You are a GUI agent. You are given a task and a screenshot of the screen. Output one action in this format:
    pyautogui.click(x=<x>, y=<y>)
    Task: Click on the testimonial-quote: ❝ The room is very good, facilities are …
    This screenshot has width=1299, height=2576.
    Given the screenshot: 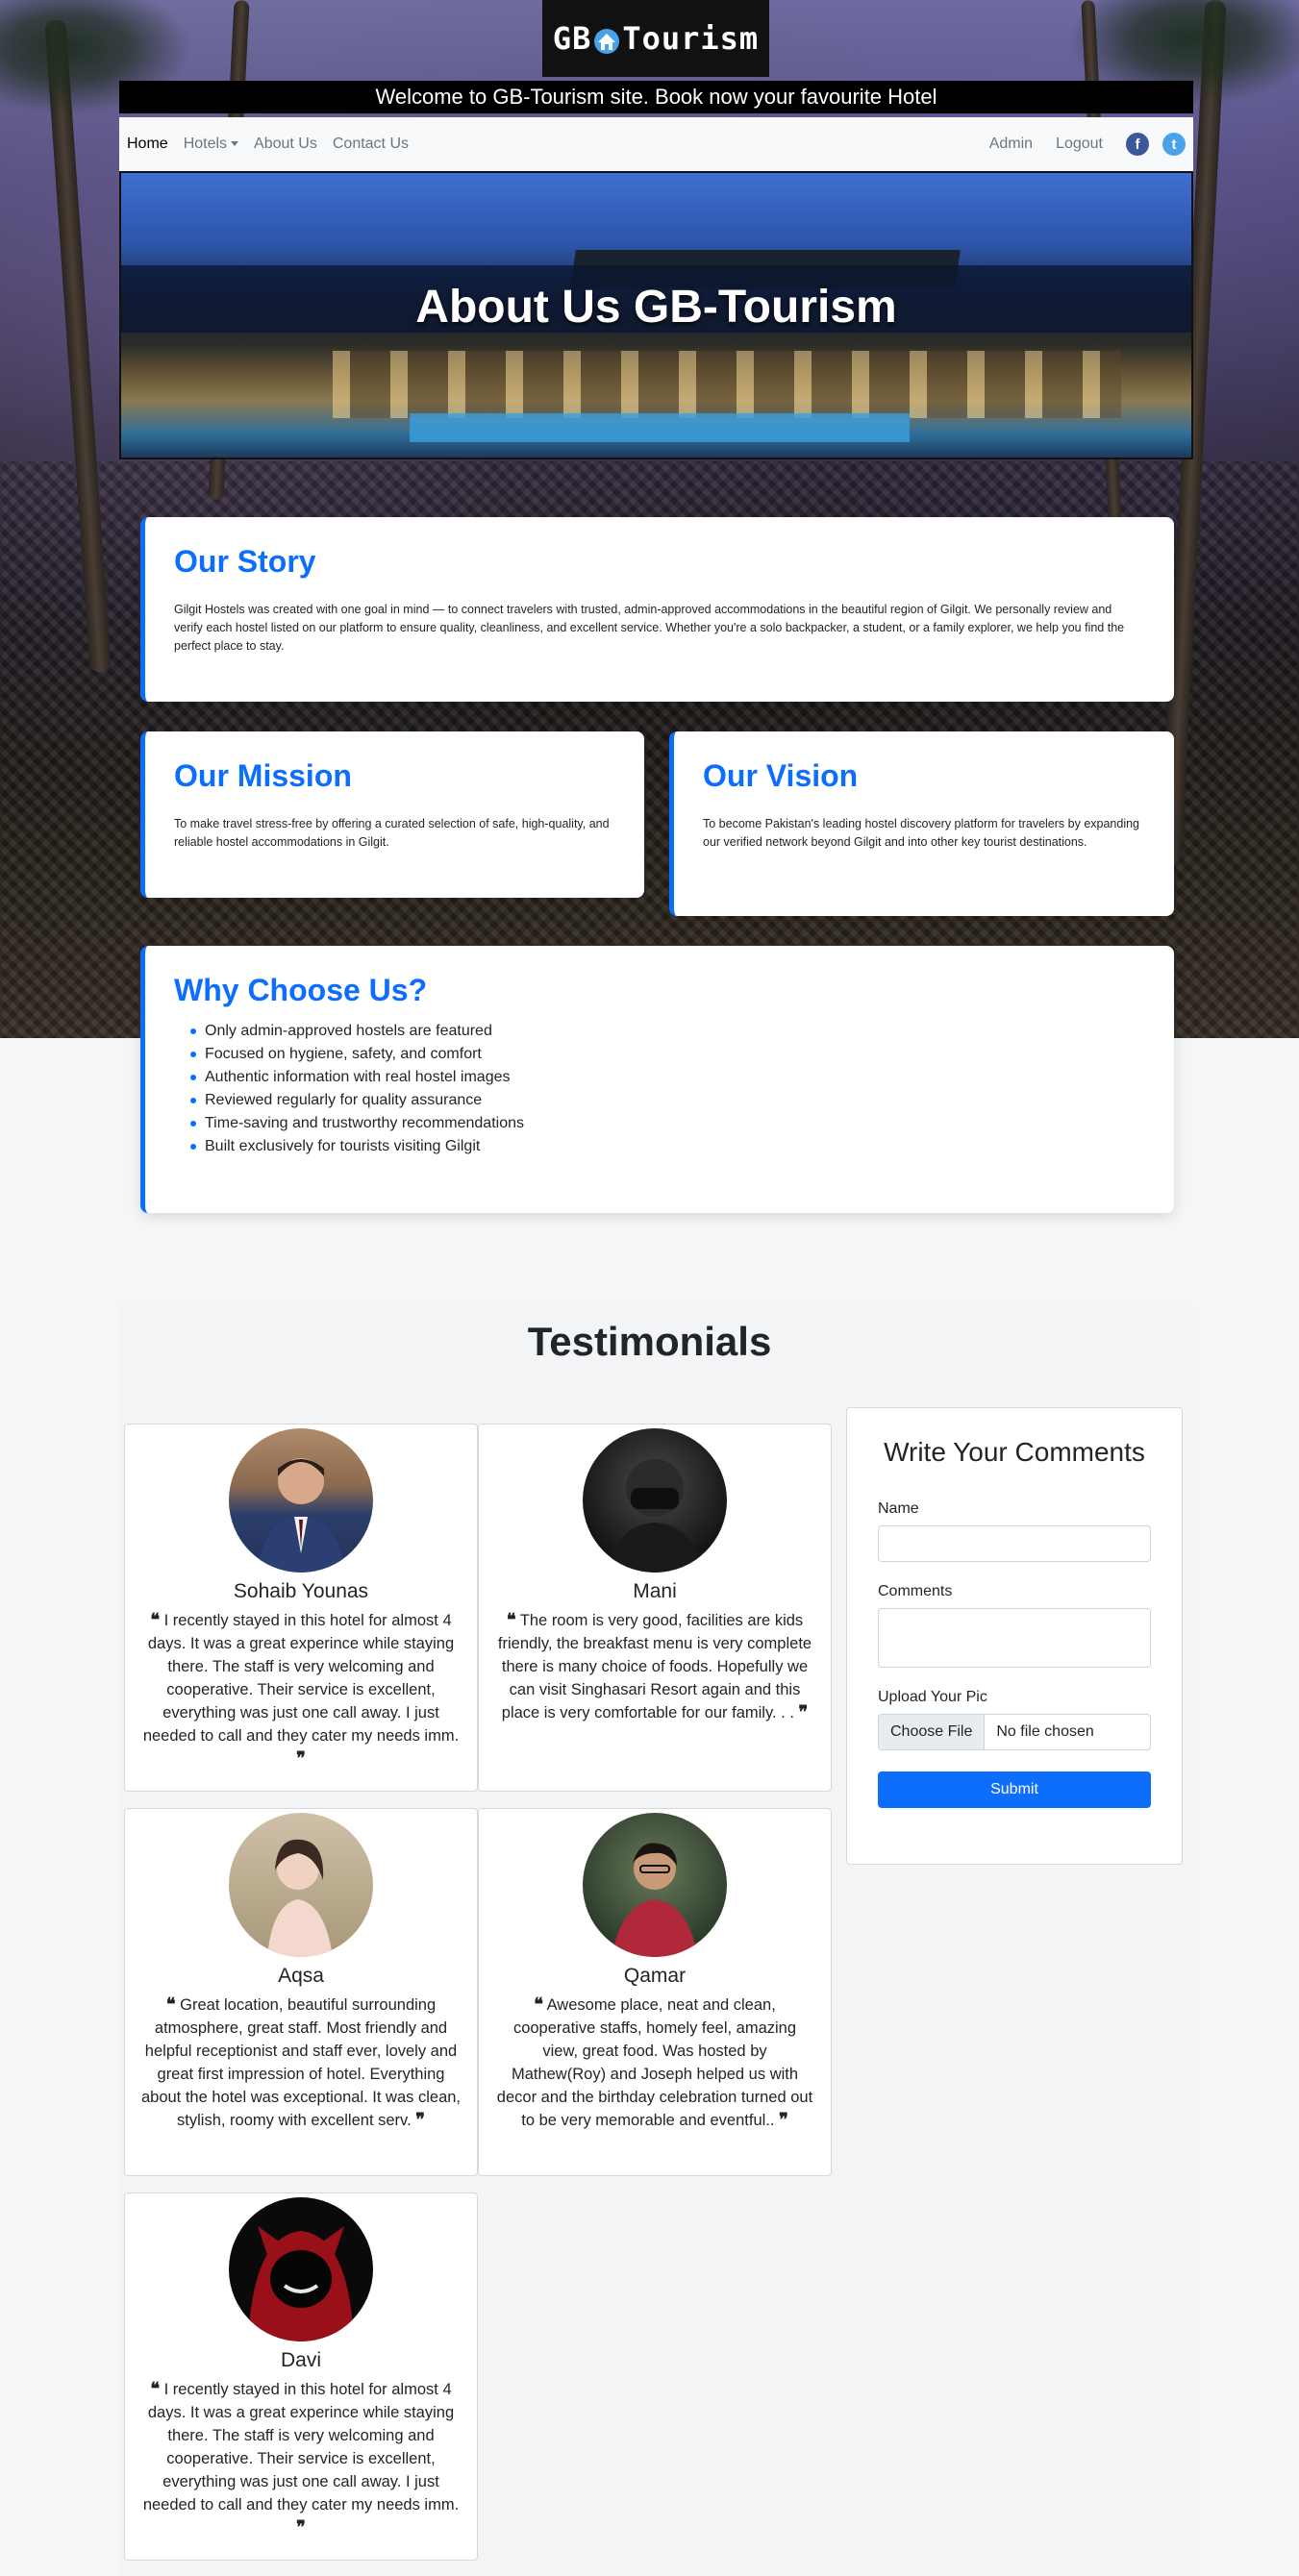 What is the action you would take?
    pyautogui.click(x=654, y=1666)
    